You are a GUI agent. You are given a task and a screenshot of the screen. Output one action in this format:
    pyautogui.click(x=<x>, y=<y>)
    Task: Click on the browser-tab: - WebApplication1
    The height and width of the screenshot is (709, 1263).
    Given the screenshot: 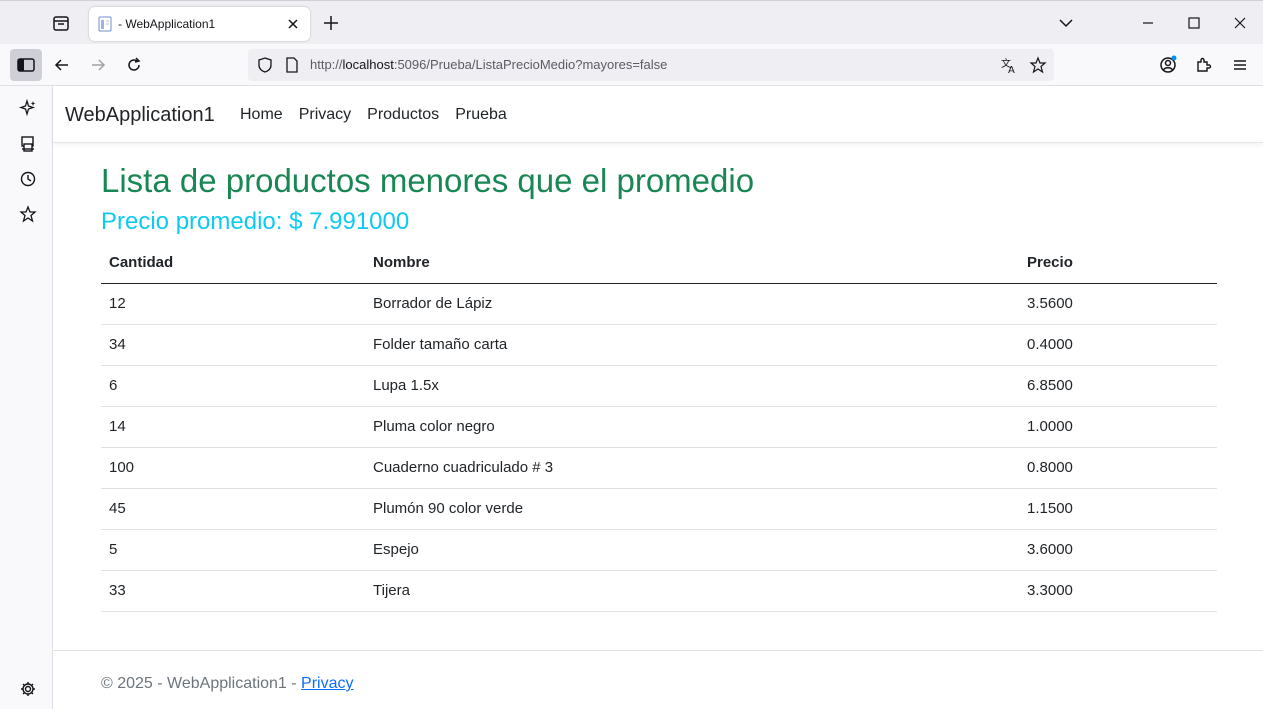 What is the action you would take?
    pyautogui.click(x=199, y=24)
    